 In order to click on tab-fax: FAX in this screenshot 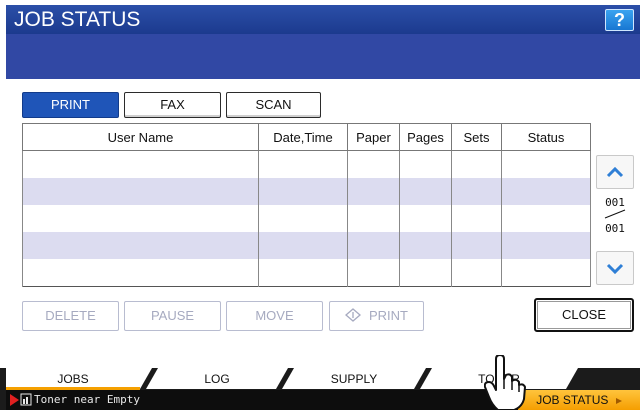, I will do `click(172, 105)`.